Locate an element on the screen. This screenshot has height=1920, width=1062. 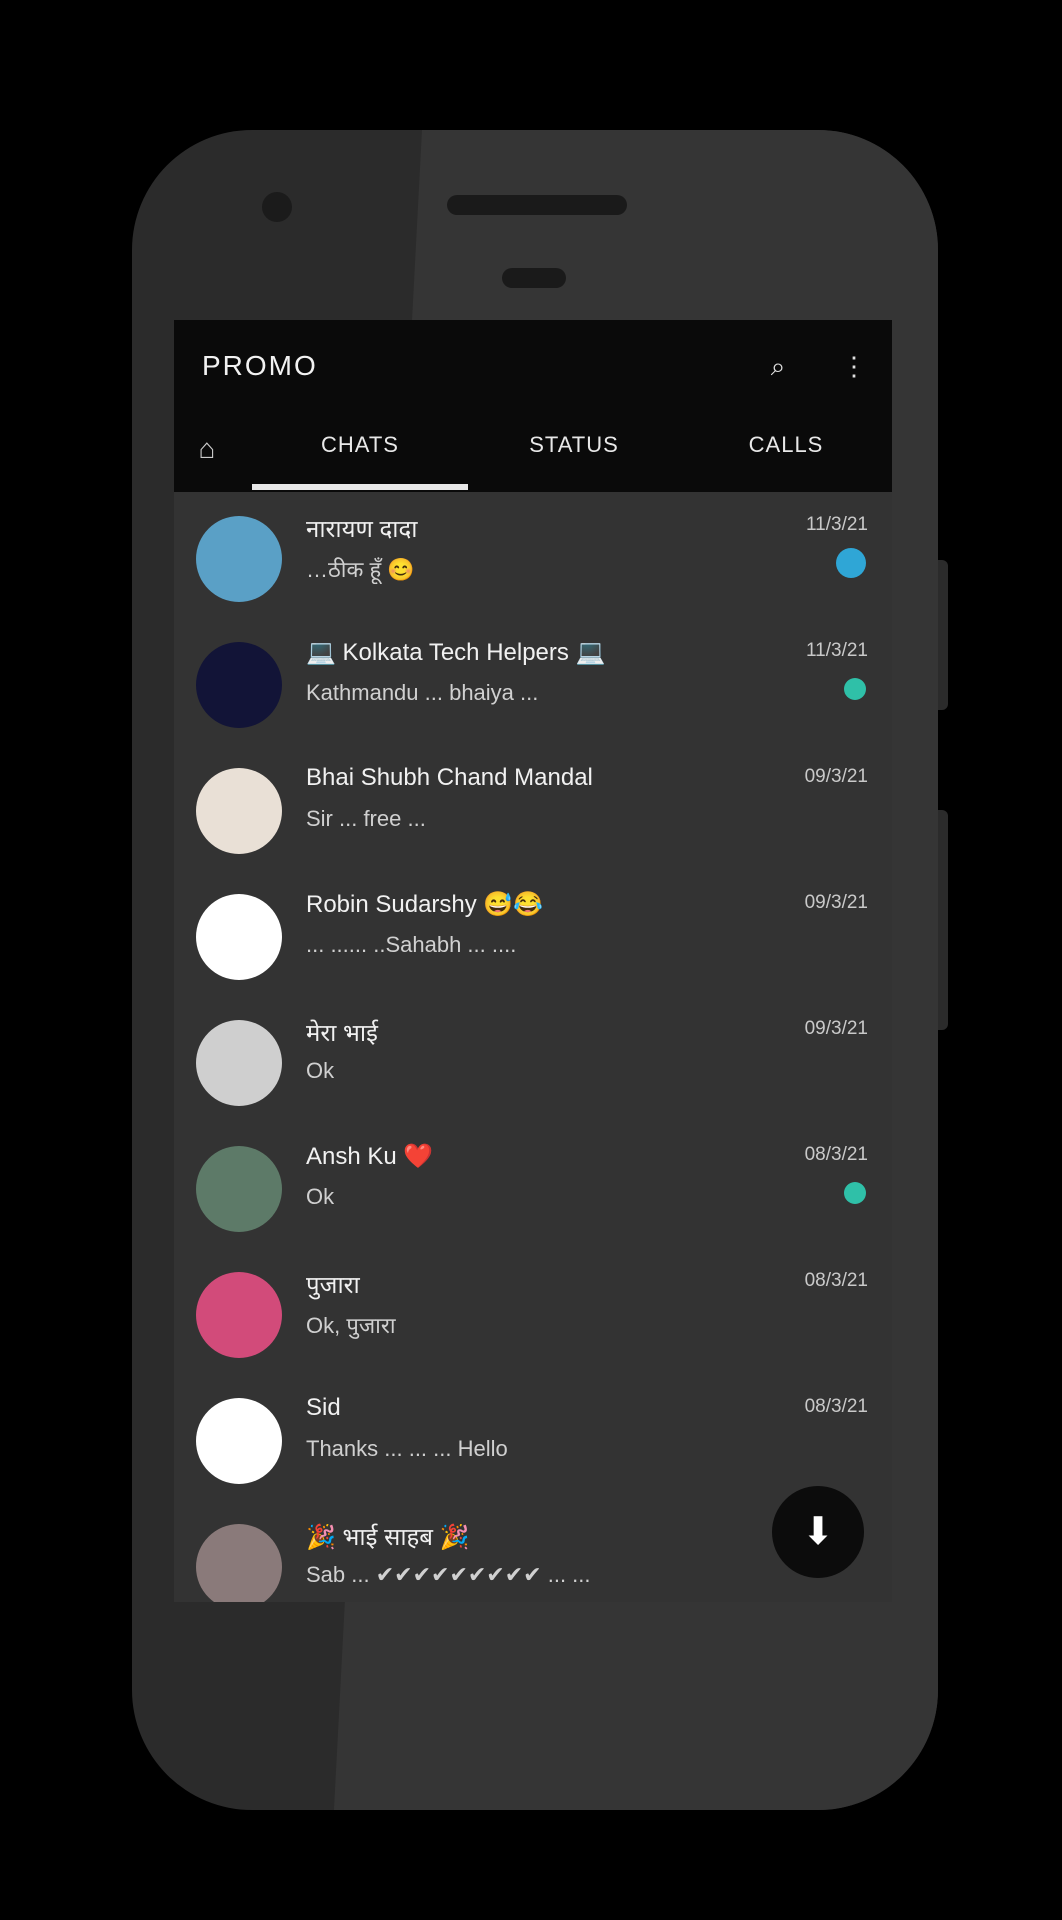
chat-name: 🎉 भाई साहब 🎉 is located at coordinates (388, 1537).